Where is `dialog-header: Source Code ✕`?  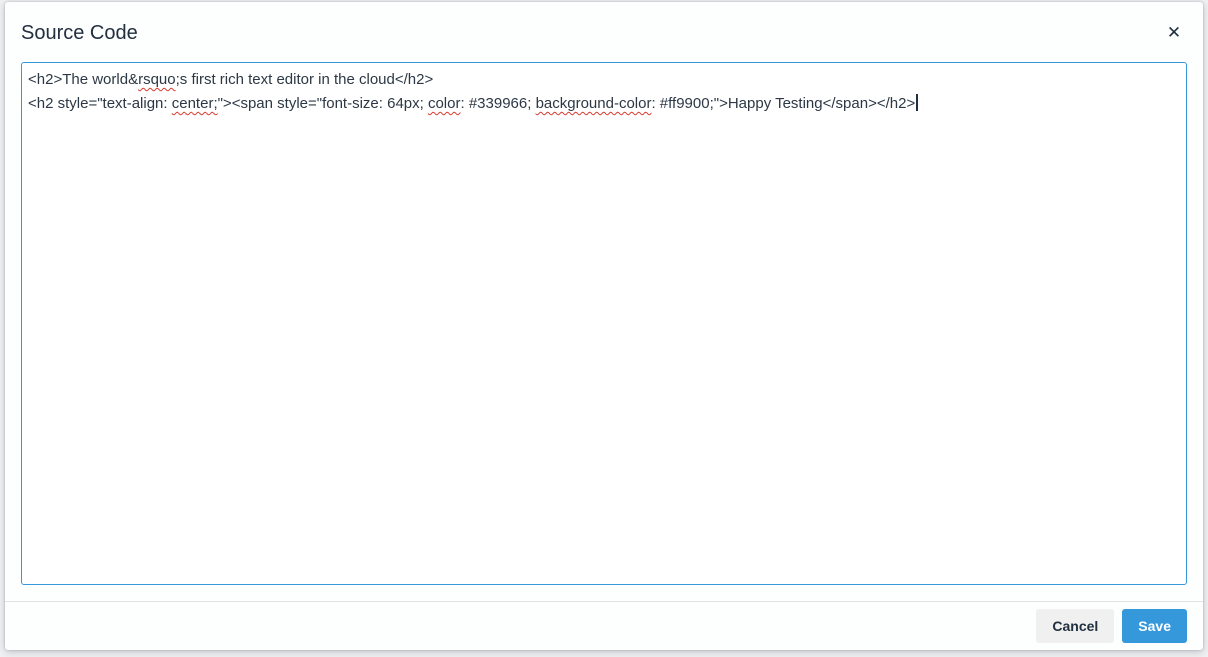 dialog-header: Source Code ✕ is located at coordinates (604, 32).